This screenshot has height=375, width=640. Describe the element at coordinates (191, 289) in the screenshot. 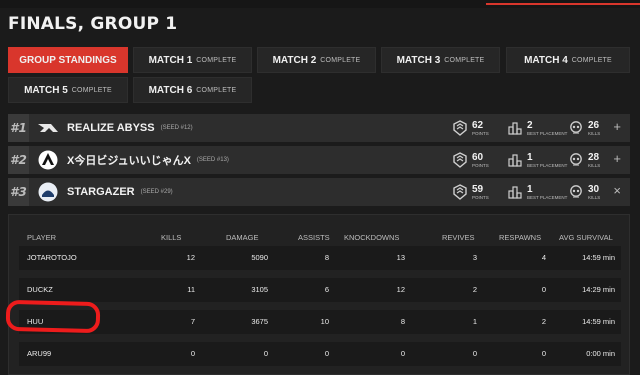

I see `kills-cell: 11` at that location.